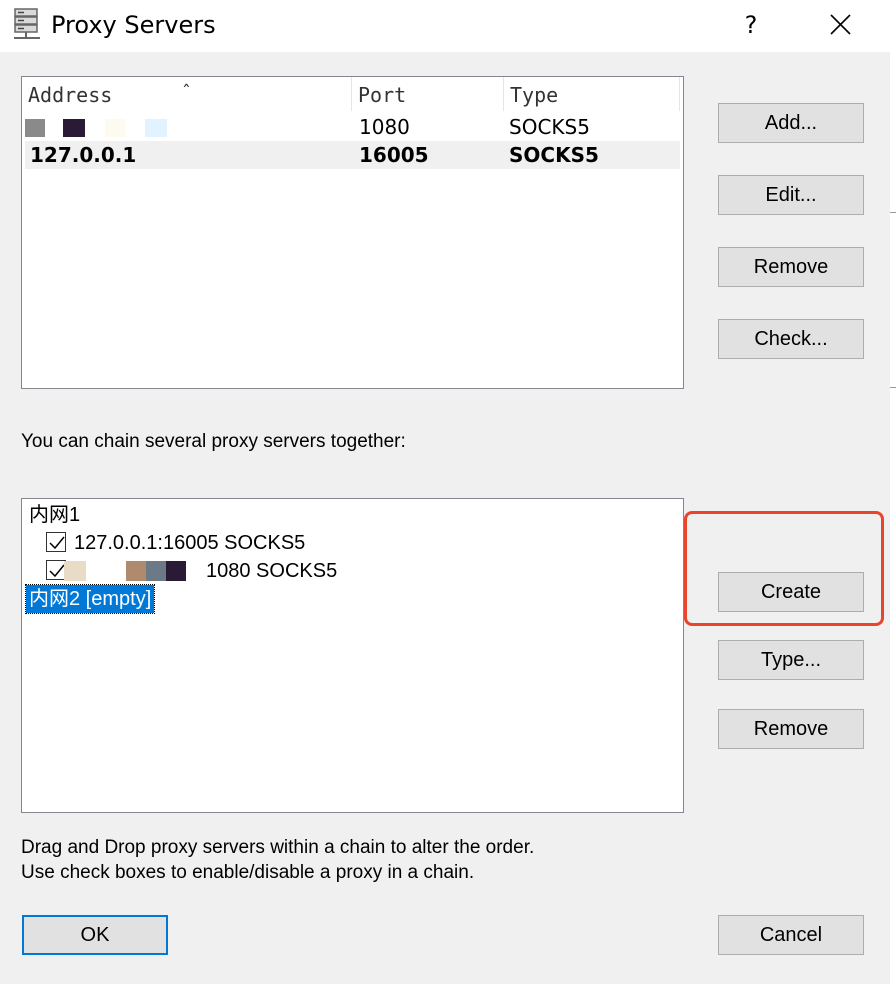  I want to click on checkmark-icon, so click(57, 543).